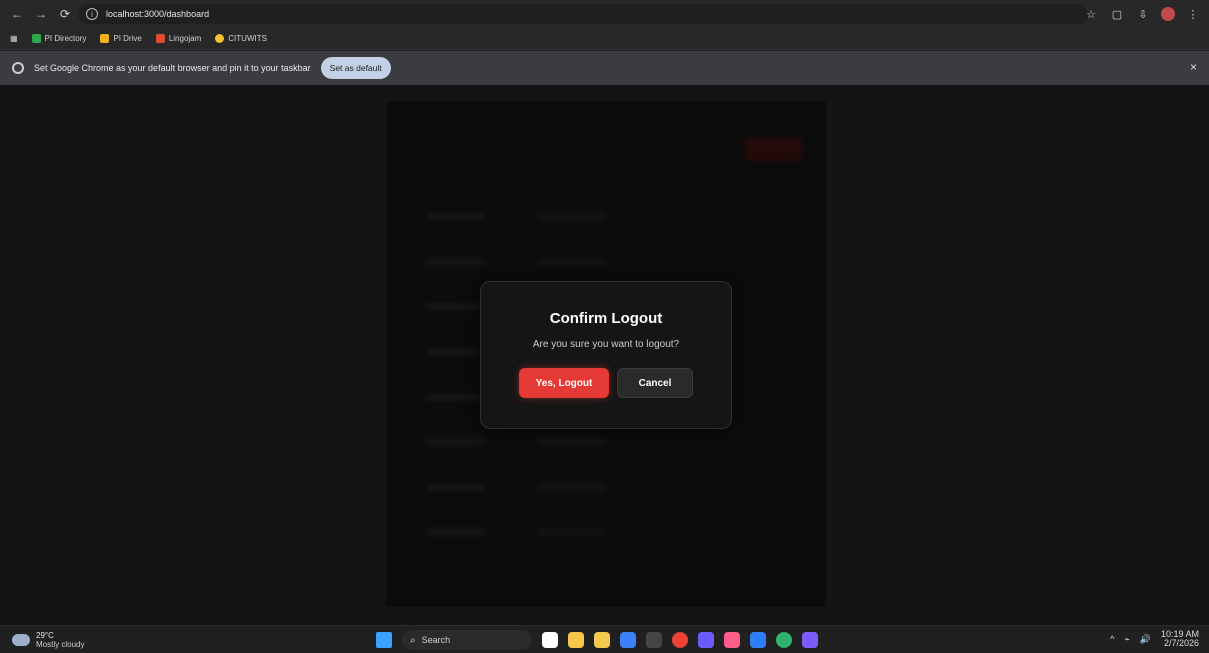 The image size is (1209, 653). What do you see at coordinates (413, 640) in the screenshot?
I see `search-icon: ⌕` at bounding box center [413, 640].